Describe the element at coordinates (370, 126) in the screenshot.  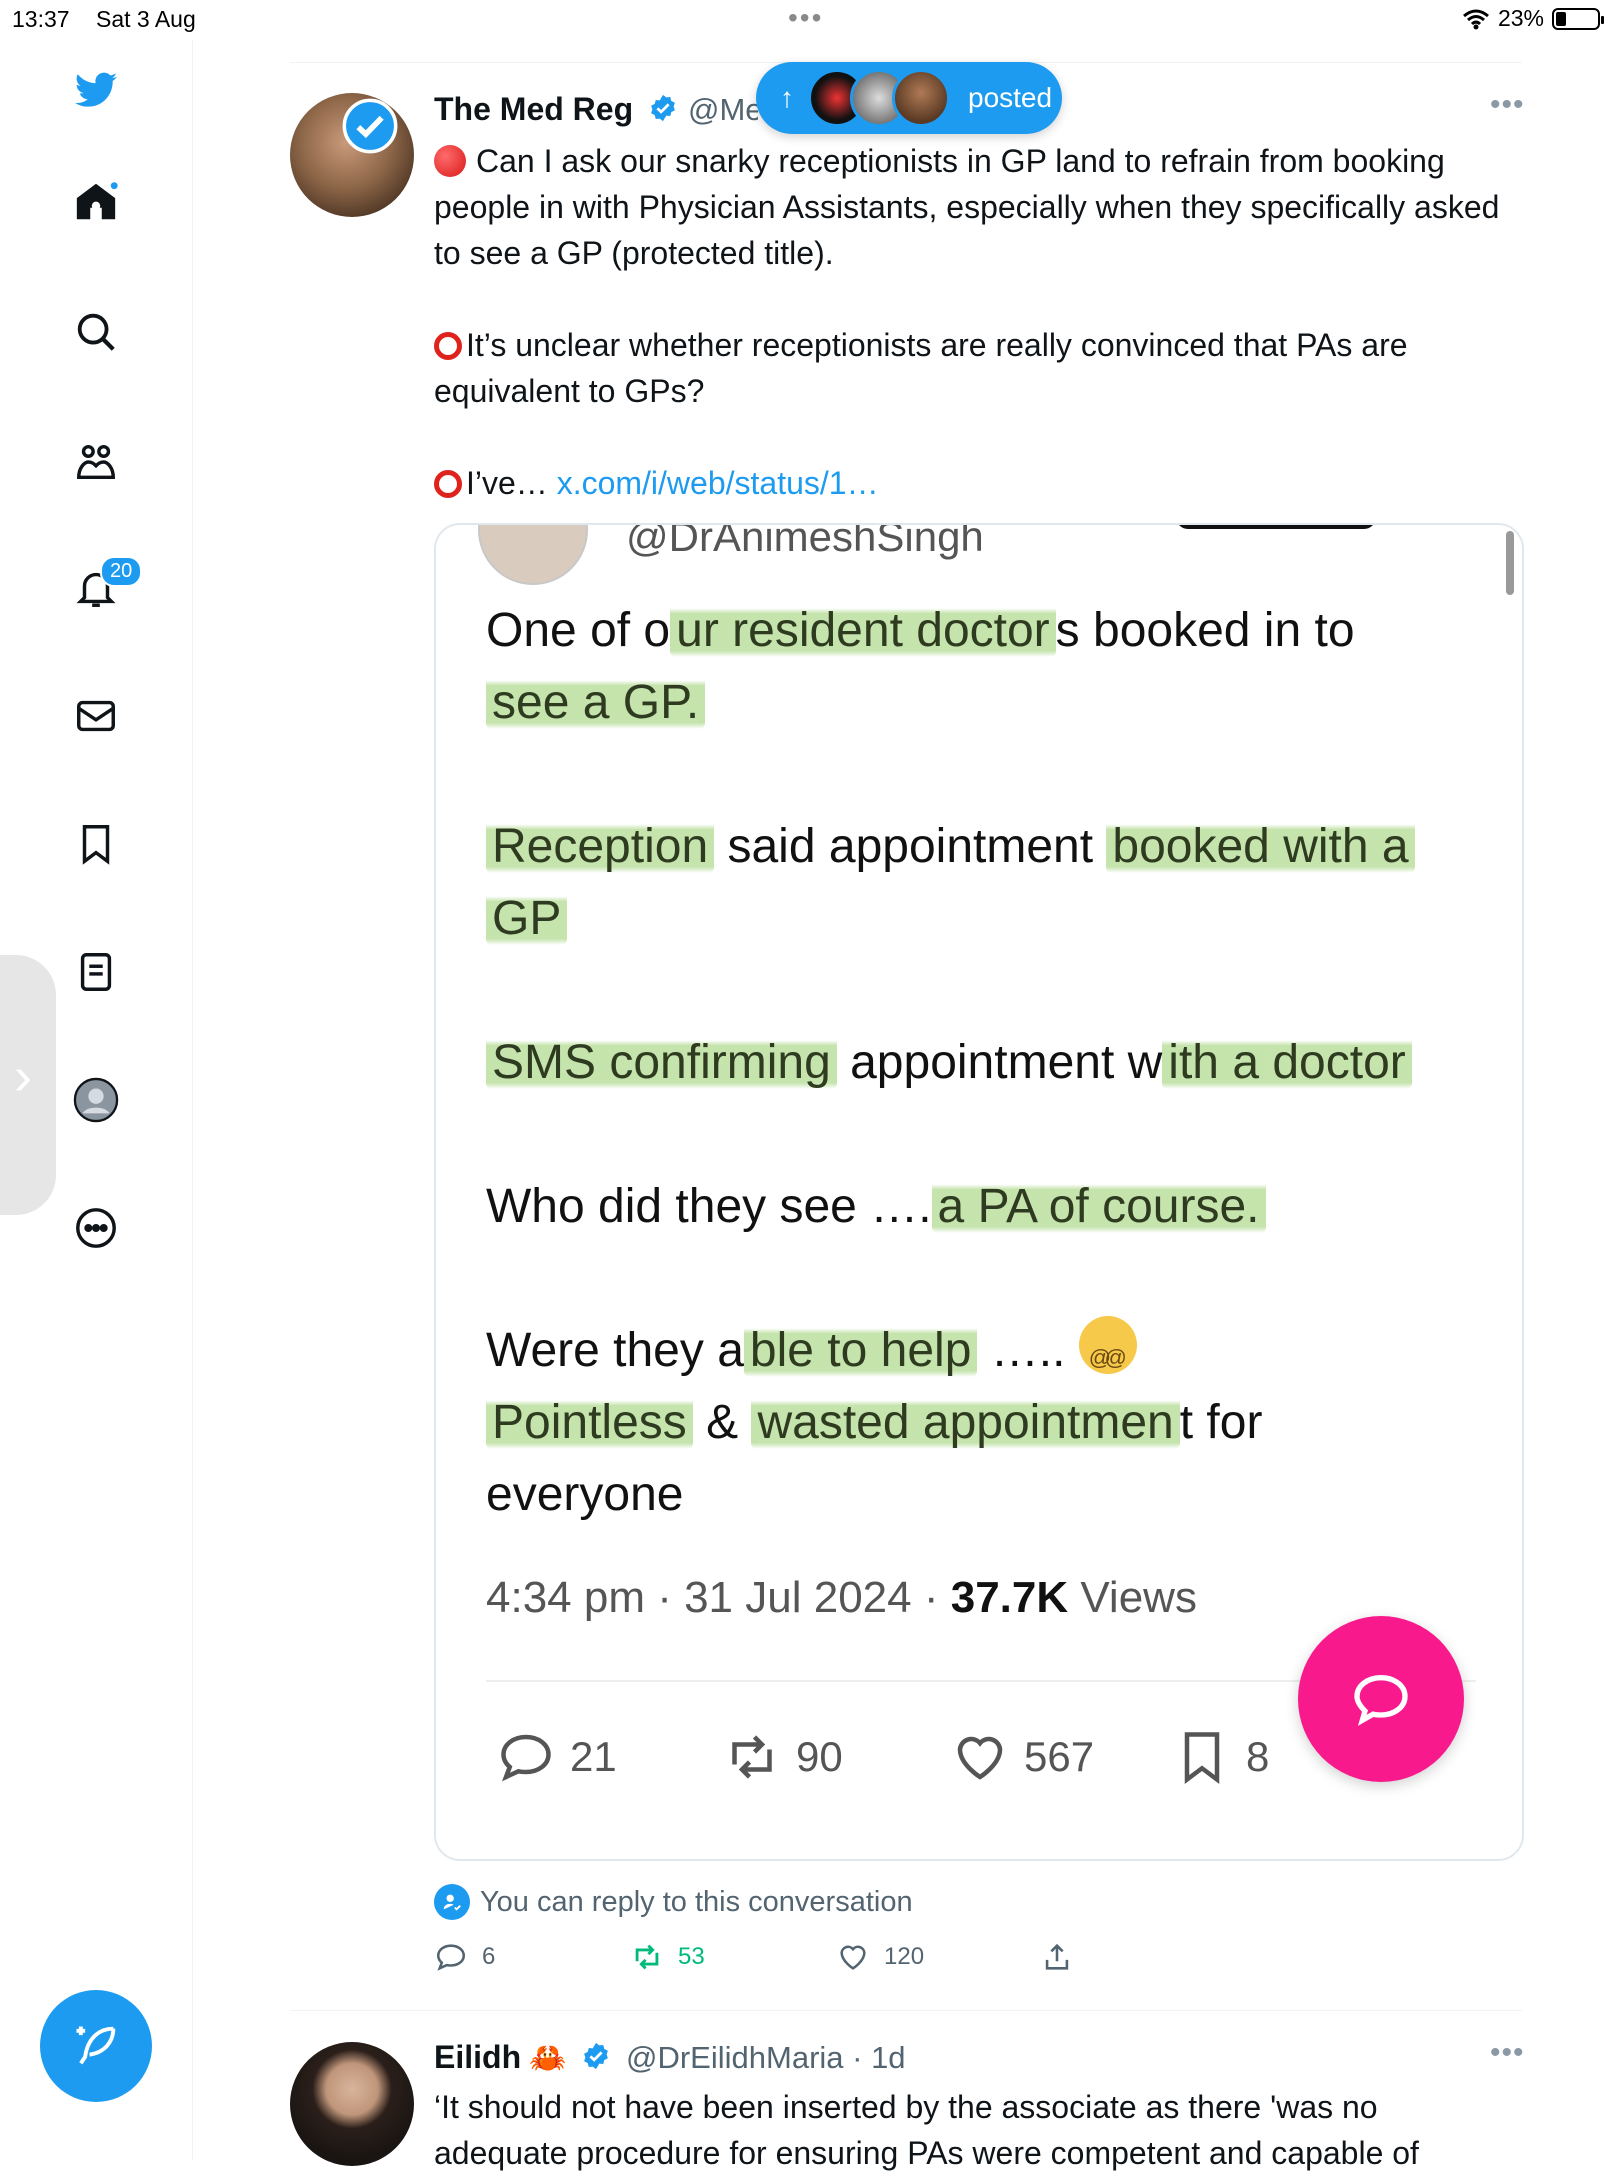
I see `verified-avatar-badge-icon` at that location.